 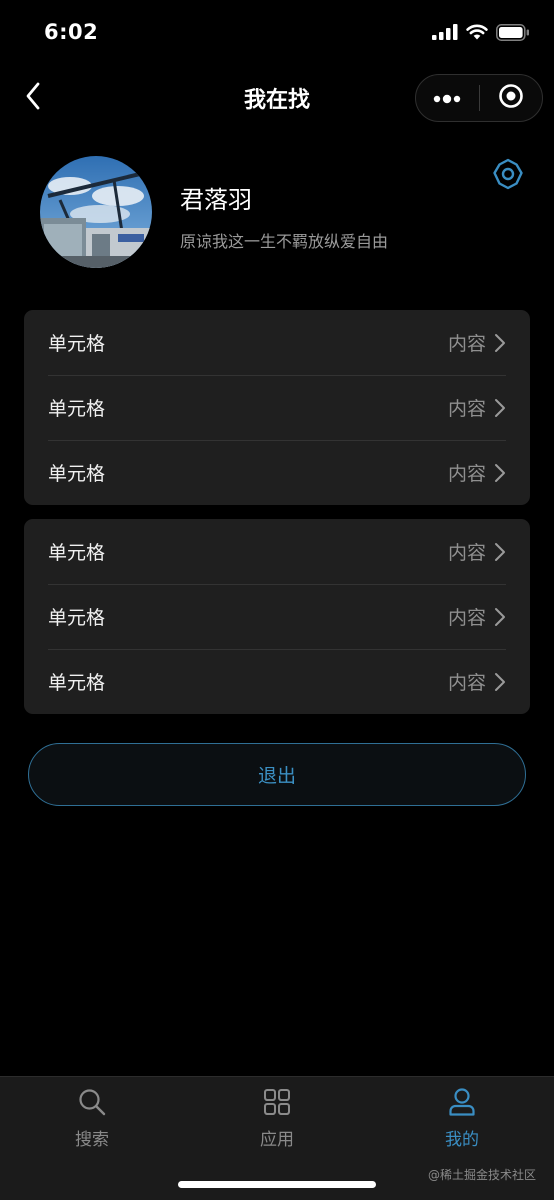 What do you see at coordinates (277, 1184) in the screenshot?
I see `home-indicator` at bounding box center [277, 1184].